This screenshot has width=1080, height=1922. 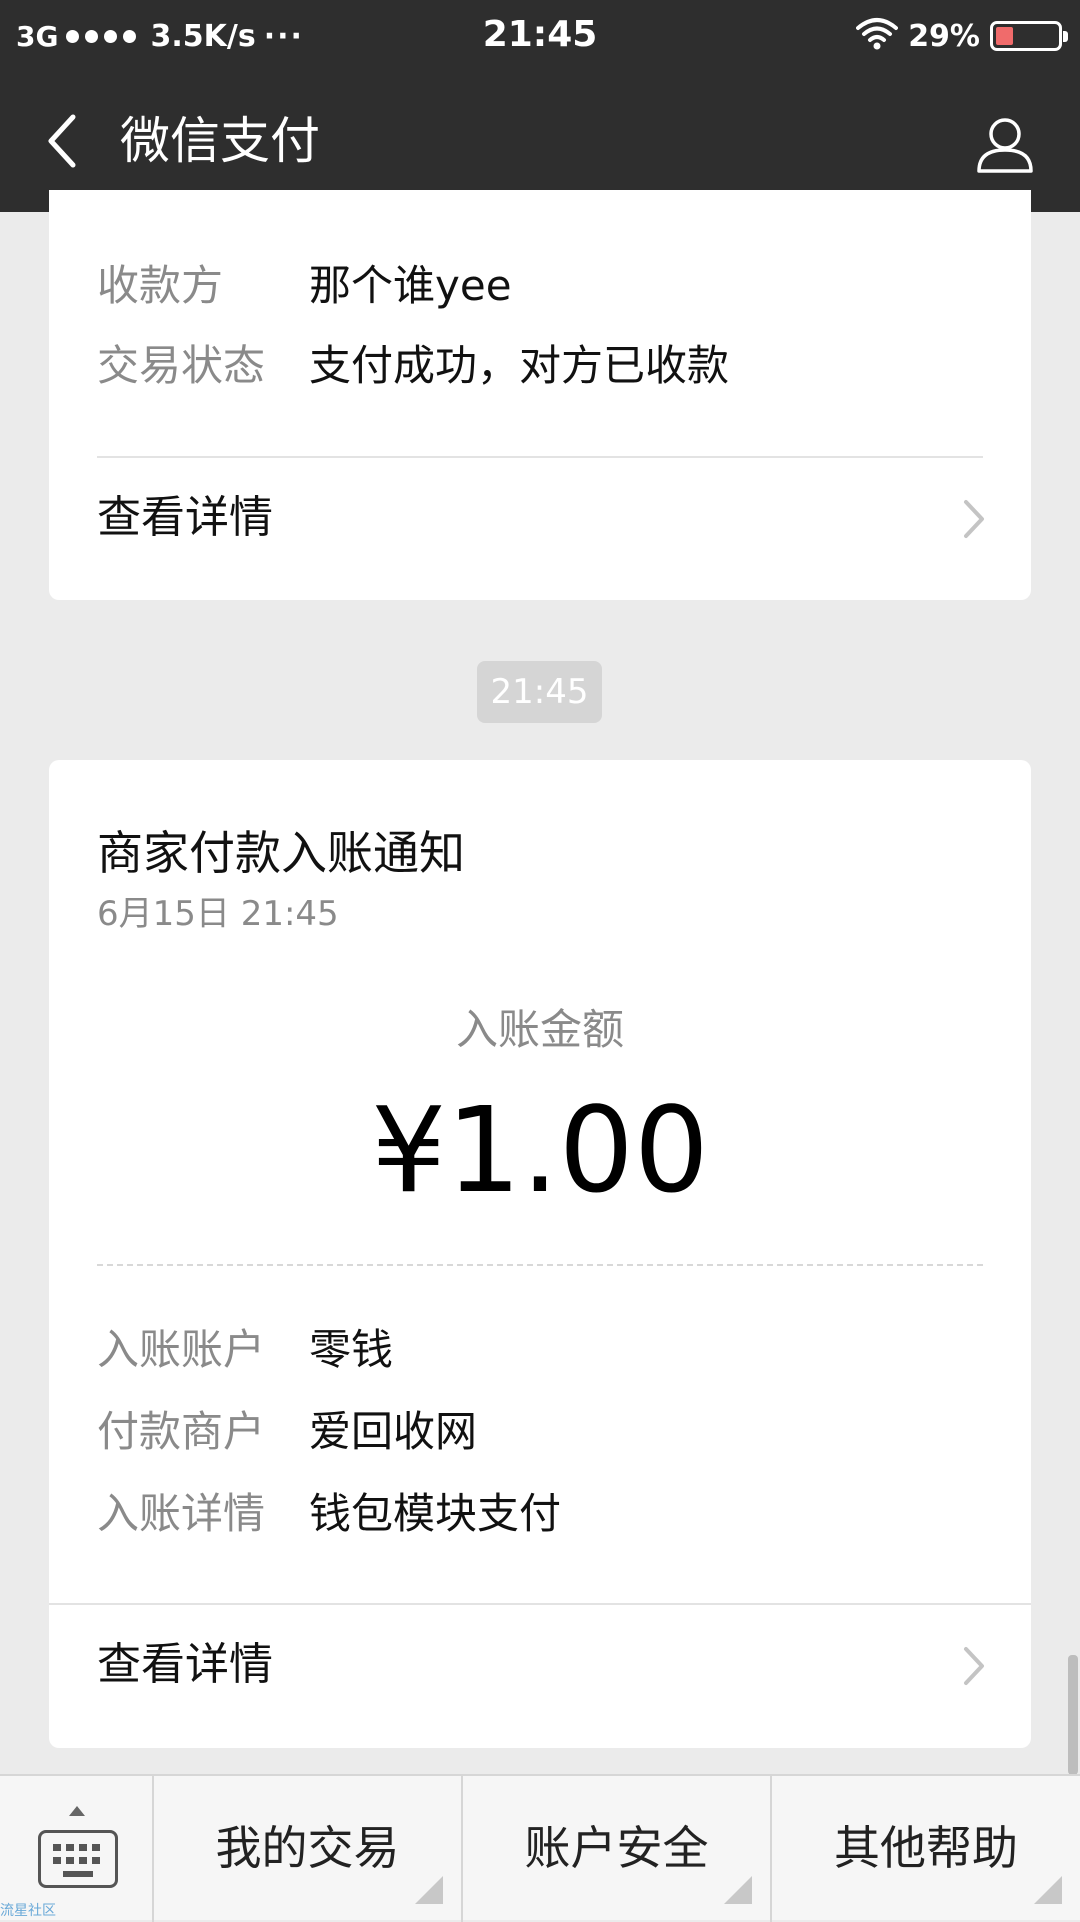 I want to click on entry-details-row: 入账详情 钱包模块支付, so click(x=329, y=1514).